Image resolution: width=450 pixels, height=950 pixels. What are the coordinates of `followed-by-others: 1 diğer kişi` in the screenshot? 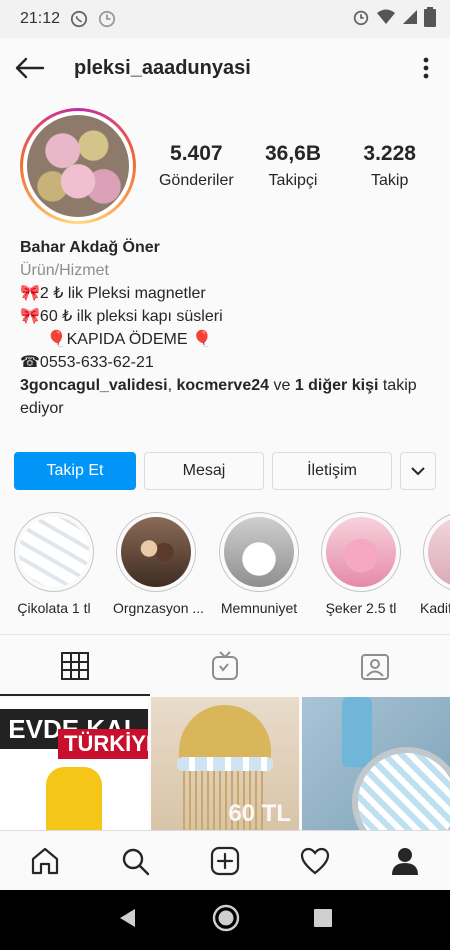 It's located at (336, 385).